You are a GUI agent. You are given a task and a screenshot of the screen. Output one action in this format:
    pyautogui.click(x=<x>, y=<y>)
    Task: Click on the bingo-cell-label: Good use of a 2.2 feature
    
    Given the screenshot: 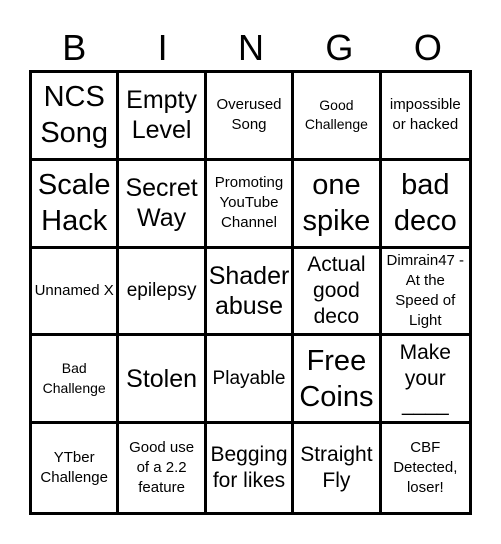 What is the action you would take?
    pyautogui.click(x=162, y=468)
    